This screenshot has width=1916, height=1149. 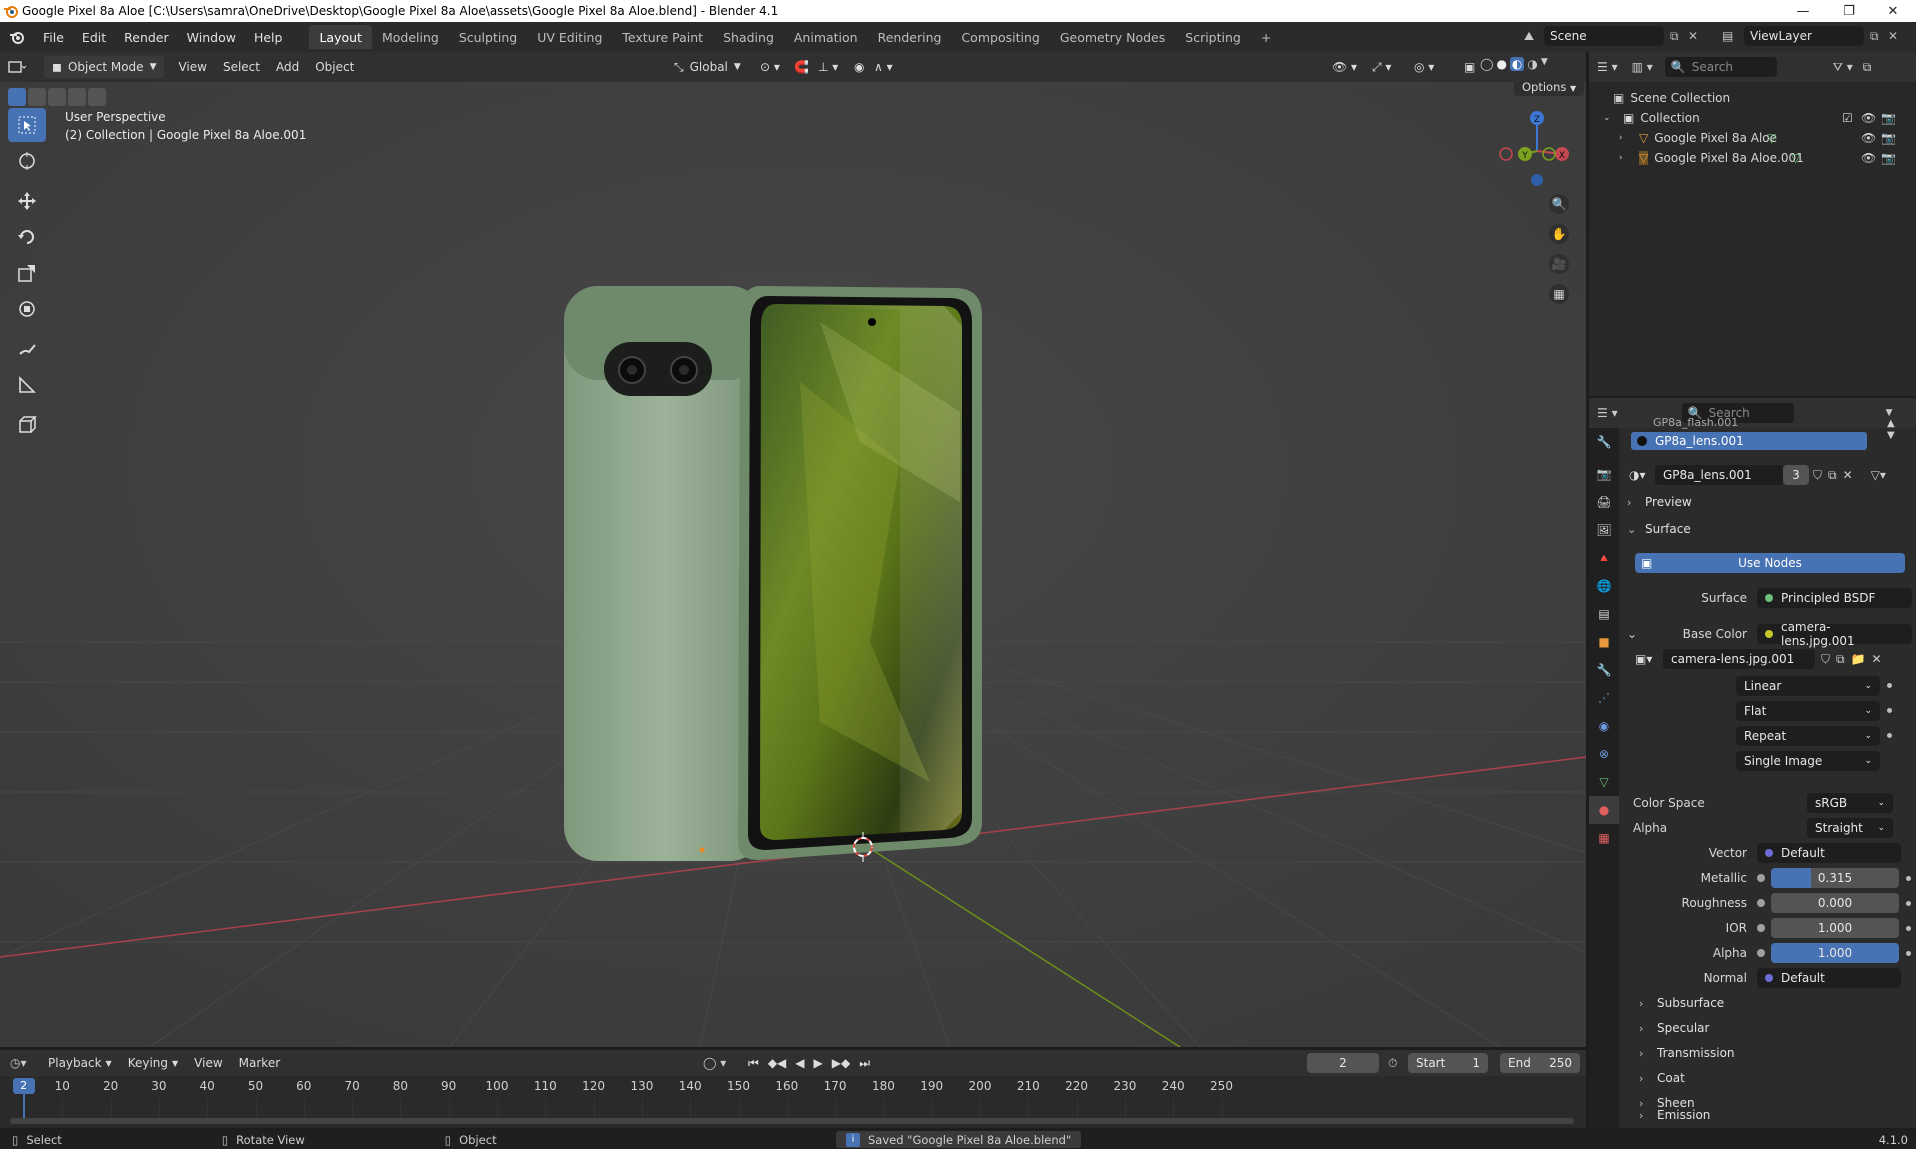 What do you see at coordinates (1604, 726) in the screenshot?
I see `physics-tab-icon: ◉` at bounding box center [1604, 726].